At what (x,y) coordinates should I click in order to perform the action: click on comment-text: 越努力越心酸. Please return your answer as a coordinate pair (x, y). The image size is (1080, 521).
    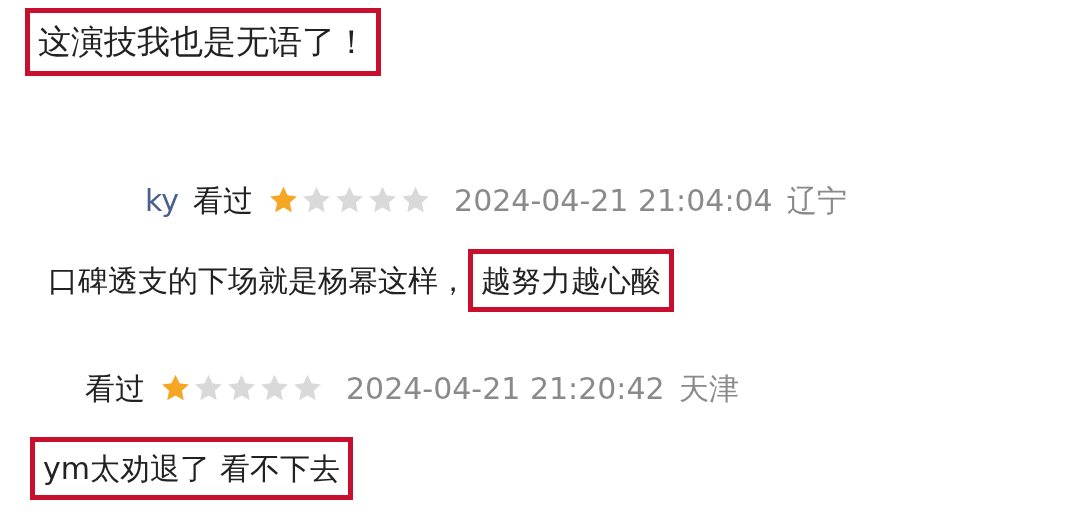
    Looking at the image, I should click on (571, 280).